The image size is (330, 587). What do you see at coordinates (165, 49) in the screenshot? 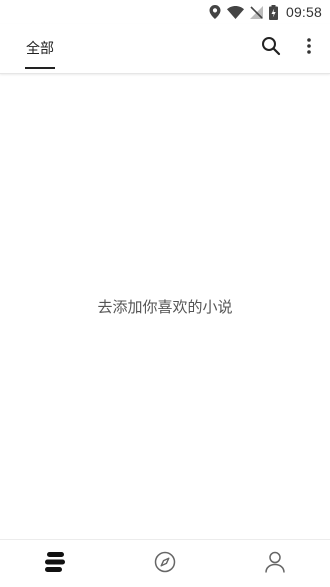
I see `app-bar: 全部` at bounding box center [165, 49].